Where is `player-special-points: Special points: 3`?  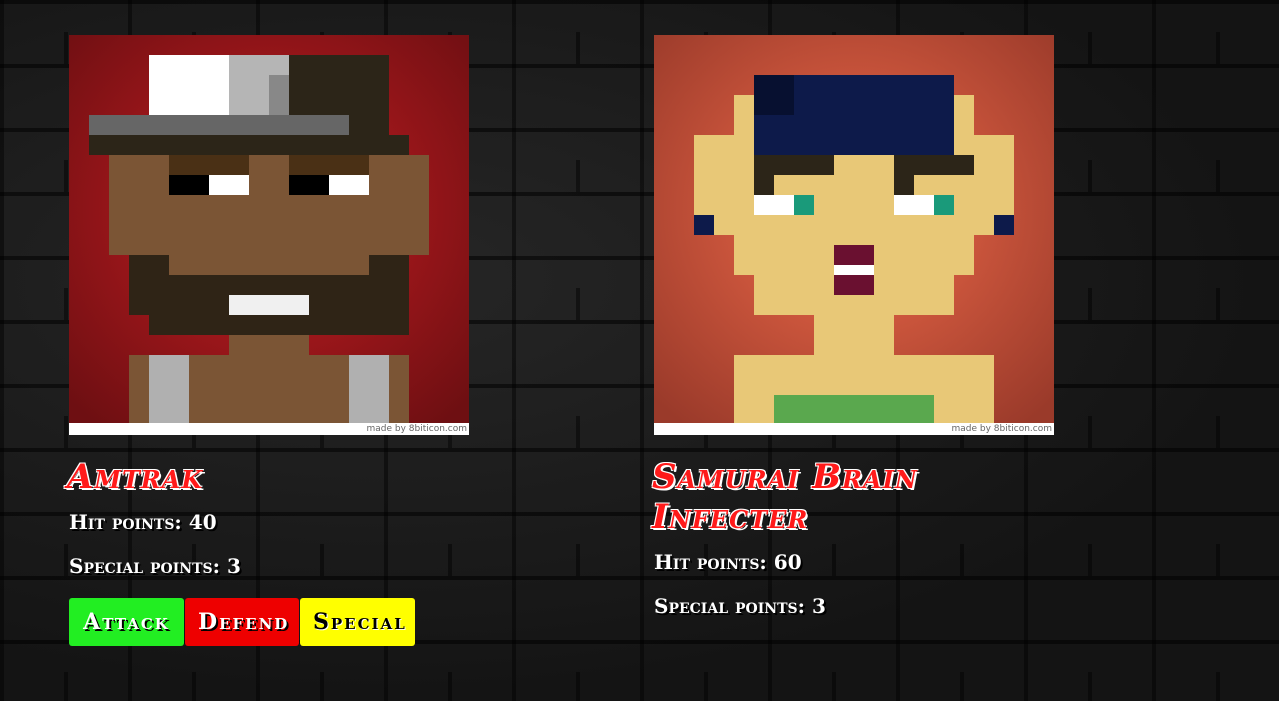 player-special-points: Special points: 3 is located at coordinates (269, 566).